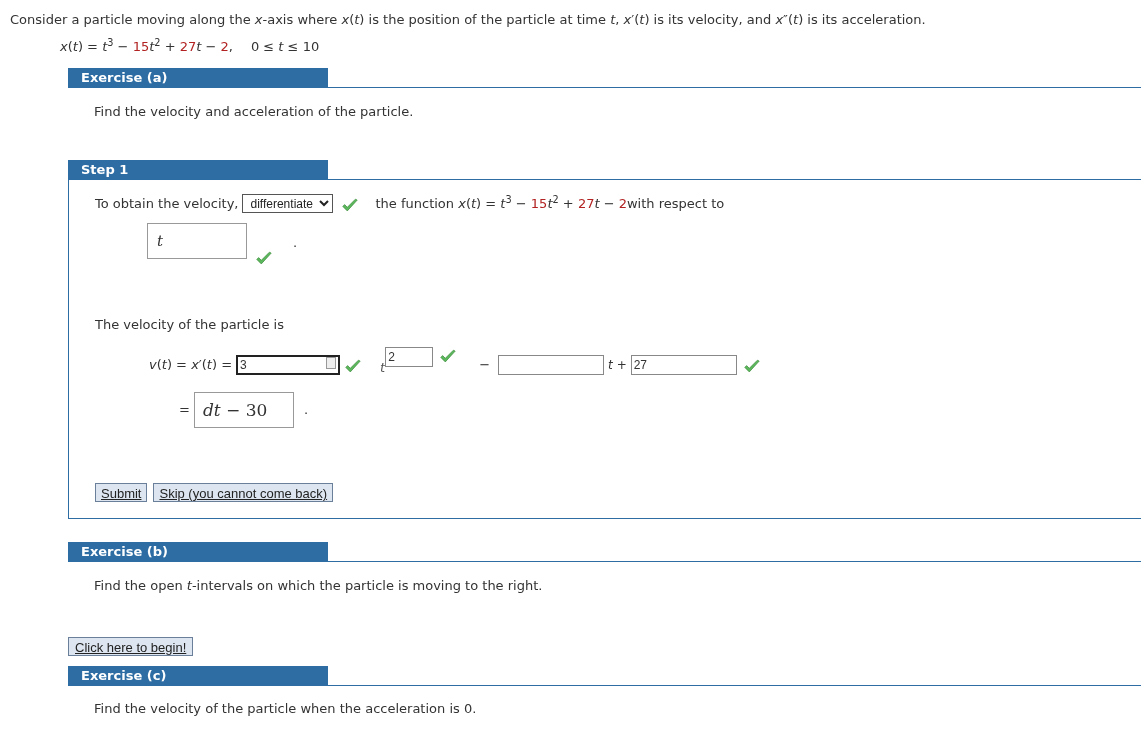 This screenshot has height=744, width=1141. What do you see at coordinates (286, 709) in the screenshot?
I see `exercise-prompt: Find the velocity of the particle when the acceleration is 0.` at bounding box center [286, 709].